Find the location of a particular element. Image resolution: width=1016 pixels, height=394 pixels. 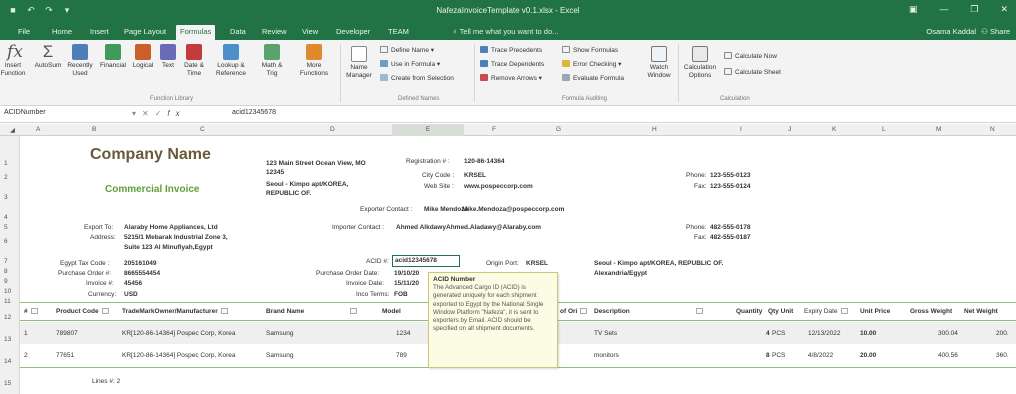

column-header-m: M is located at coordinates (938, 129).